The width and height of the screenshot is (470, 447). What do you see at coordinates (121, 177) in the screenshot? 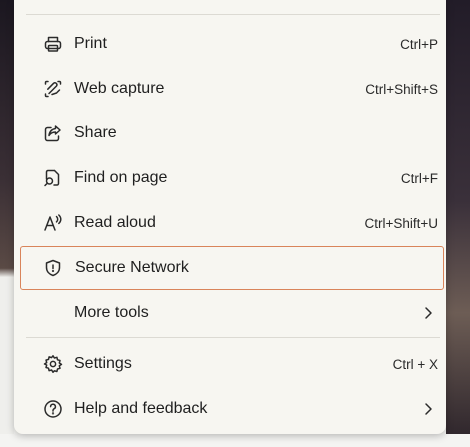
I see `menu-item-label: Find on page` at bounding box center [121, 177].